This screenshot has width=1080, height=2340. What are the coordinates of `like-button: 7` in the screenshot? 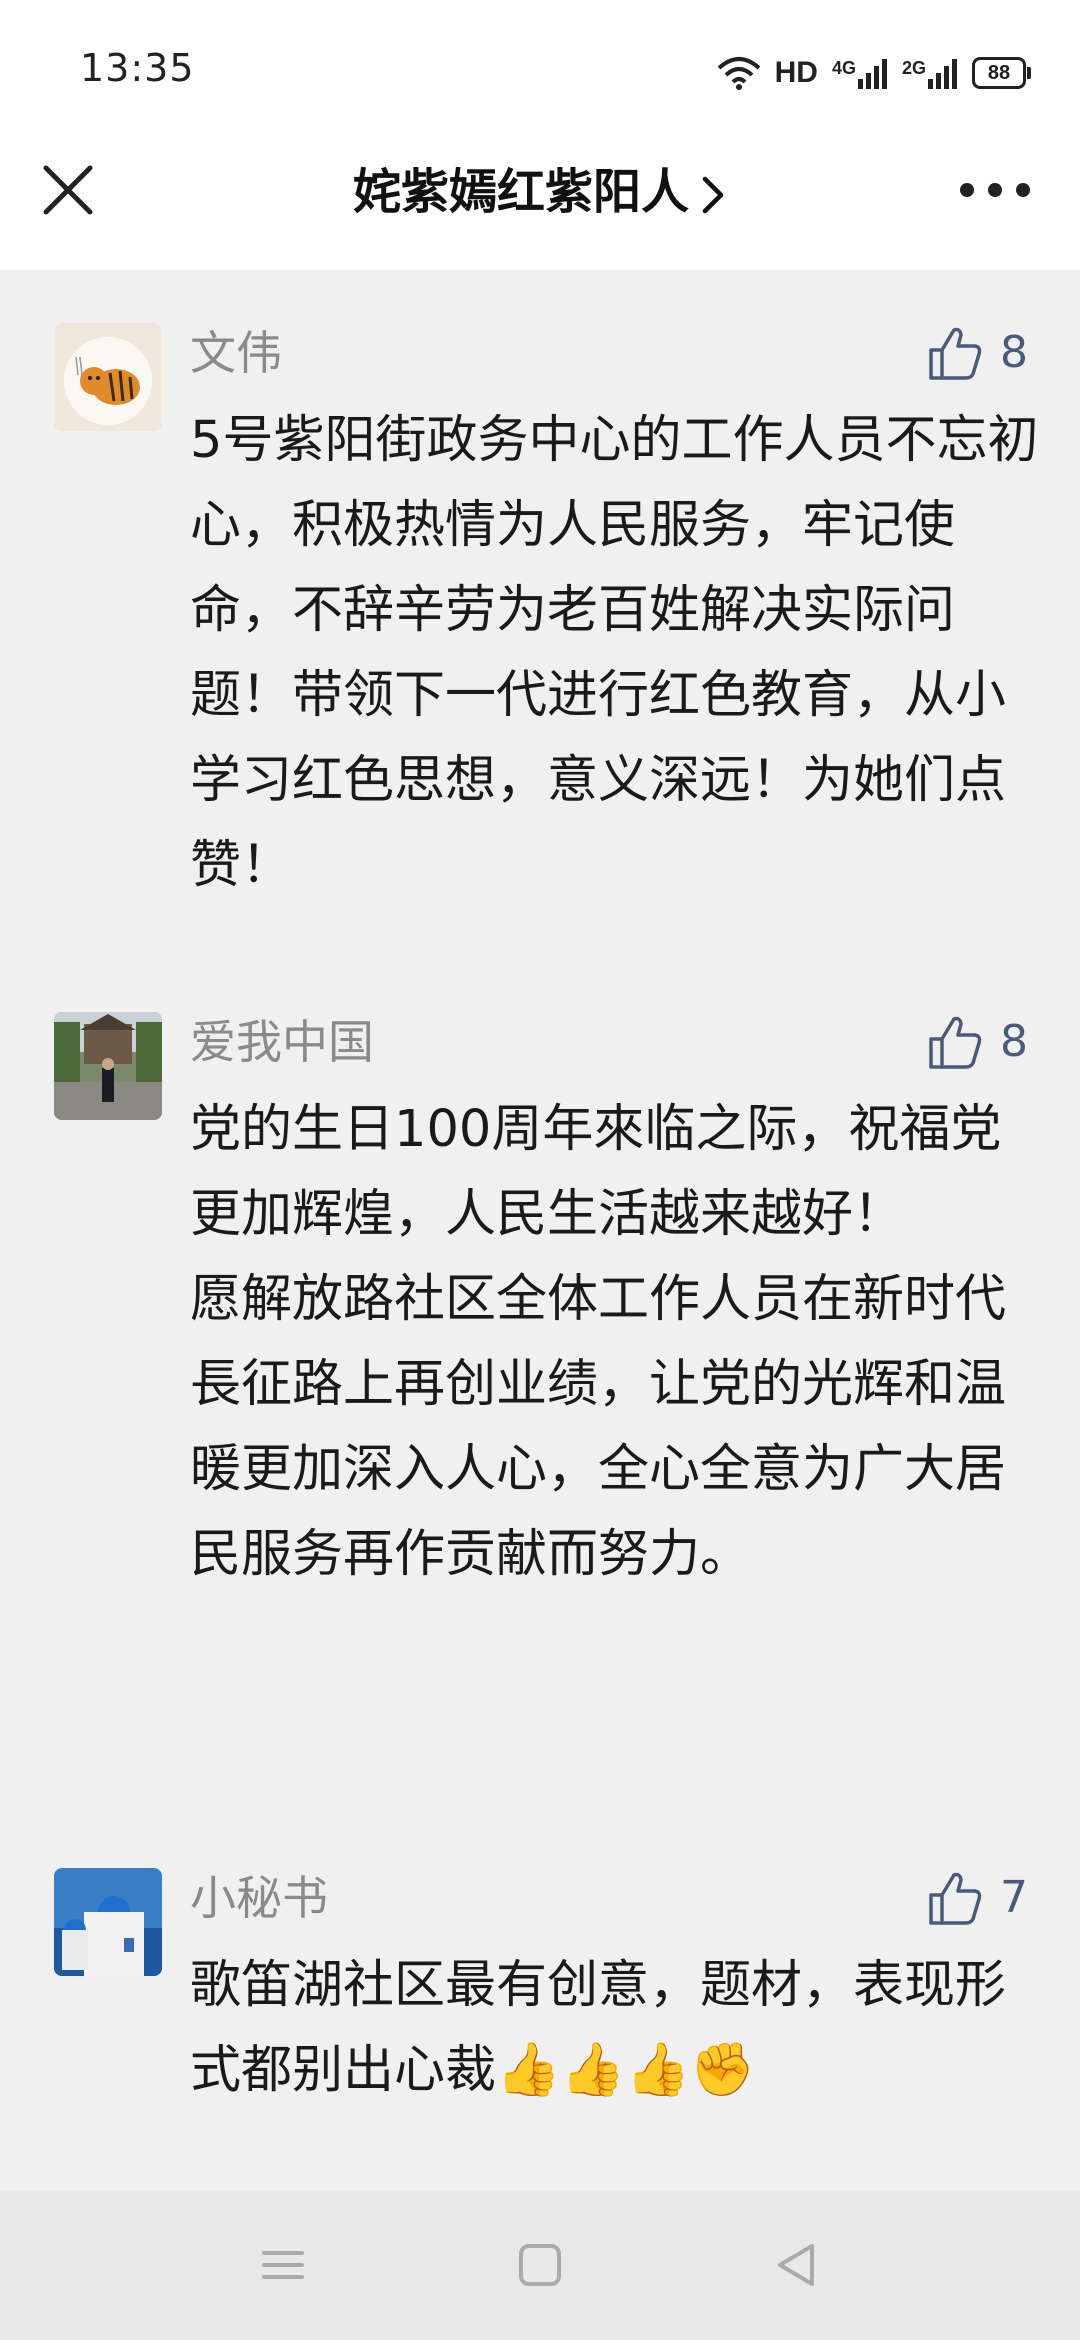 It's located at (977, 1898).